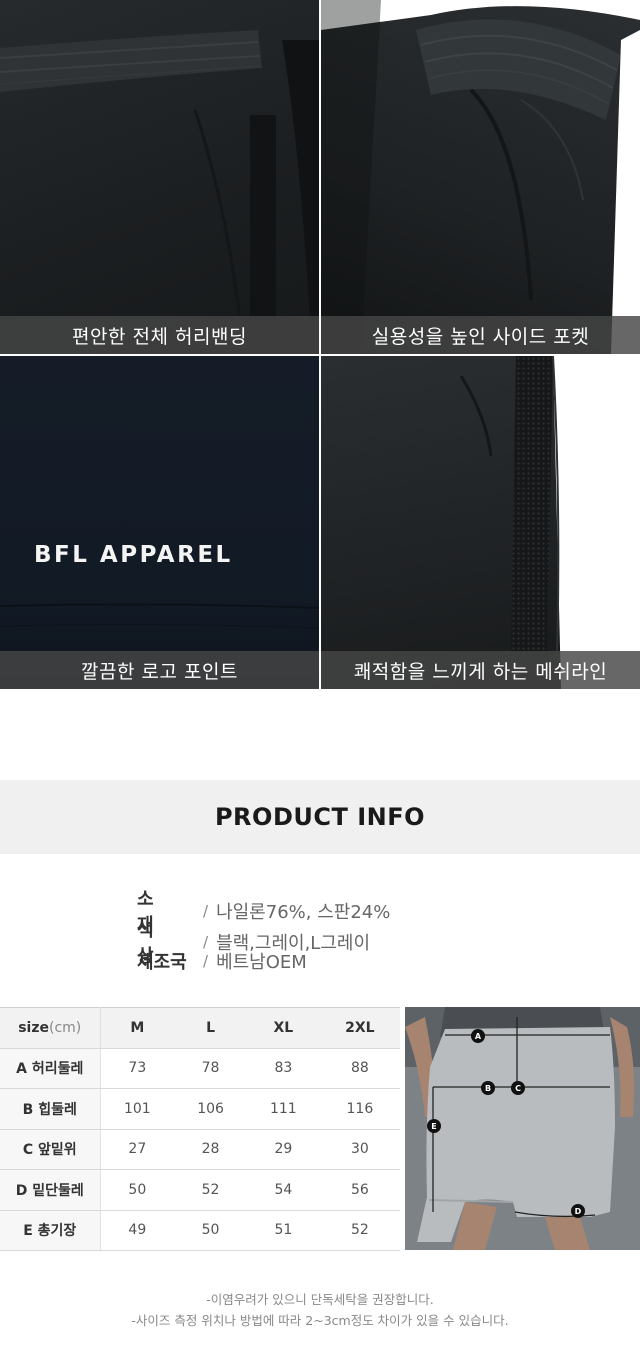 The width and height of the screenshot is (640, 1371). Describe the element at coordinates (210, 1068) in the screenshot. I see `table-cell: 78` at that location.